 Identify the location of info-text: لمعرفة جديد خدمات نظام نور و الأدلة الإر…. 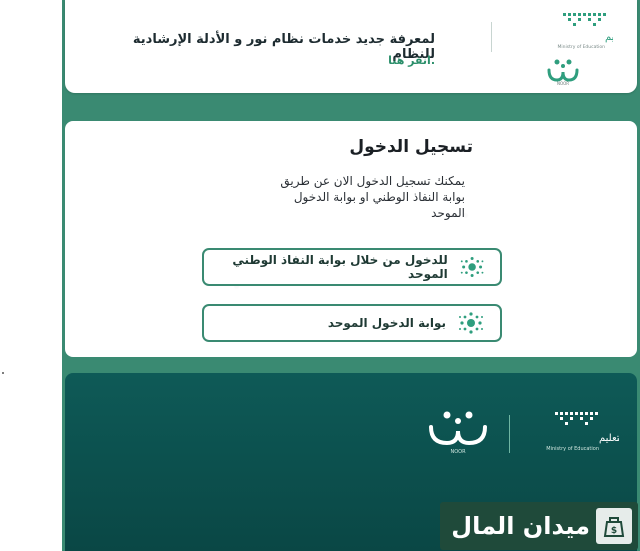
(283, 47).